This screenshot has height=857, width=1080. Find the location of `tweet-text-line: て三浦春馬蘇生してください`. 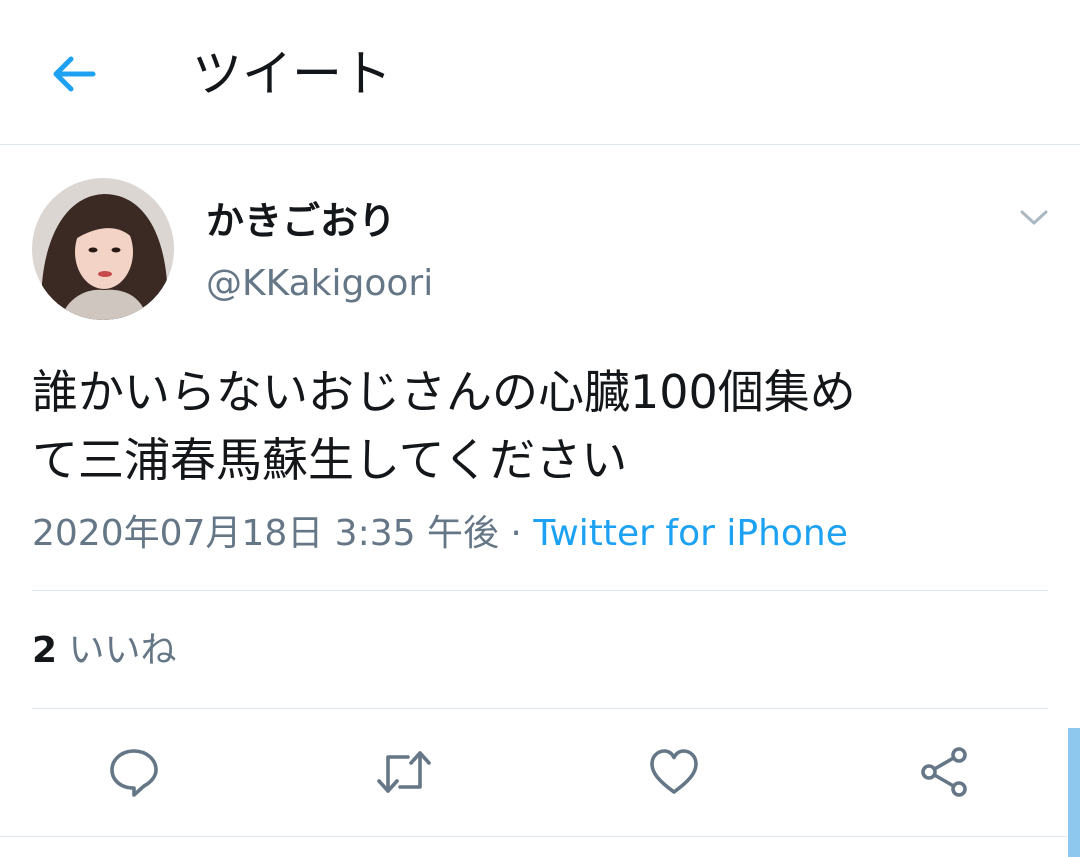

tweet-text-line: て三浦春馬蘇生してください is located at coordinates (330, 460).